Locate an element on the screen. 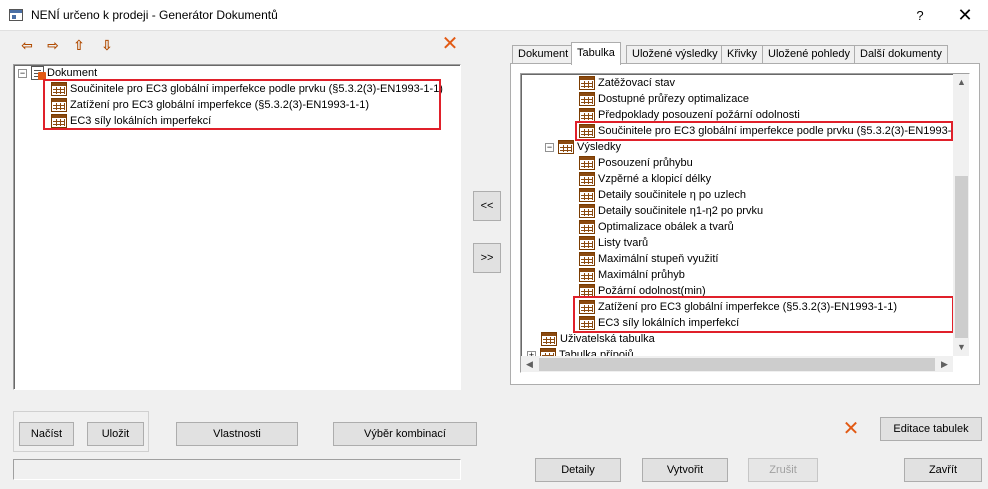 The width and height of the screenshot is (988, 489). tree-node-label: Zatěžovací stav is located at coordinates (637, 83).